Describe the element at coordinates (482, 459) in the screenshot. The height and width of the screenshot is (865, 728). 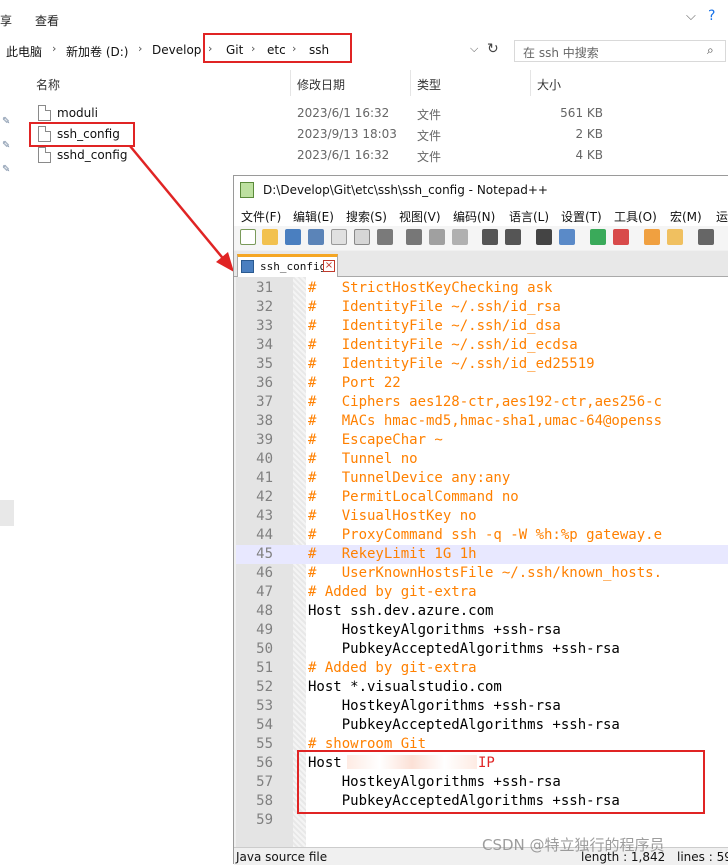
I see `code-line: 40 # Tunnel no` at that location.